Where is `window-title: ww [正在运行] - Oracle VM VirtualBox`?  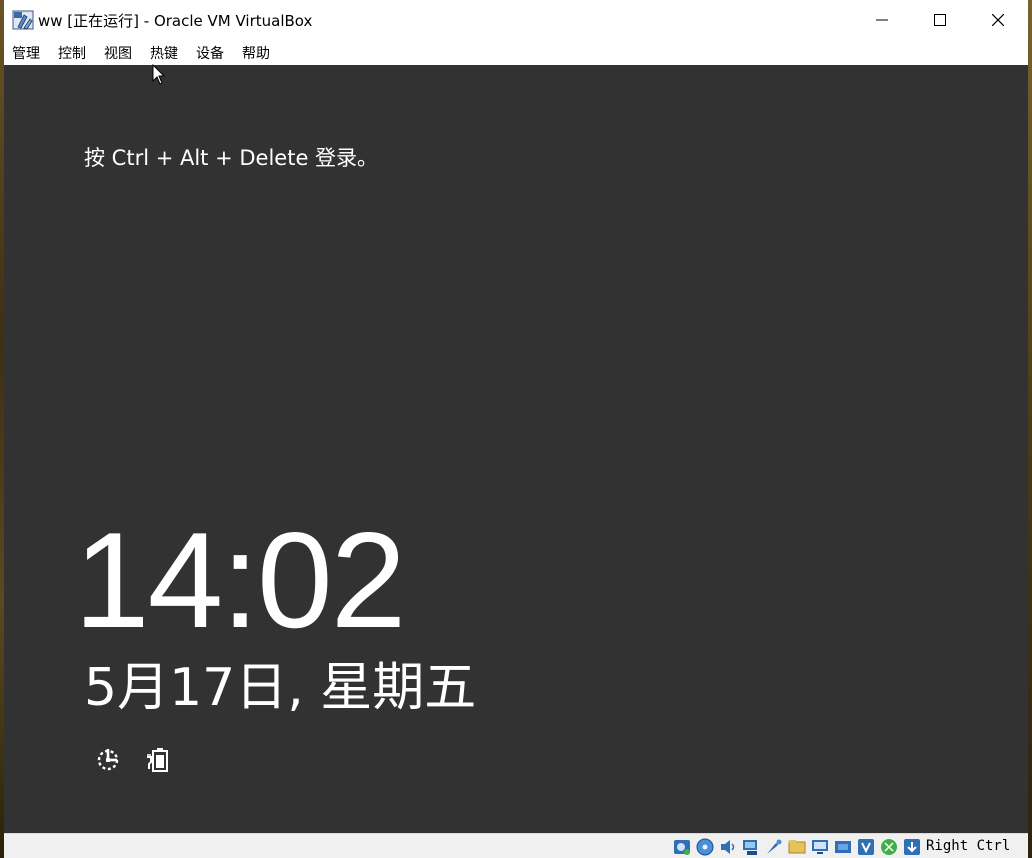
window-title: ww [正在运行] - Oracle VM VirtualBox is located at coordinates (175, 21).